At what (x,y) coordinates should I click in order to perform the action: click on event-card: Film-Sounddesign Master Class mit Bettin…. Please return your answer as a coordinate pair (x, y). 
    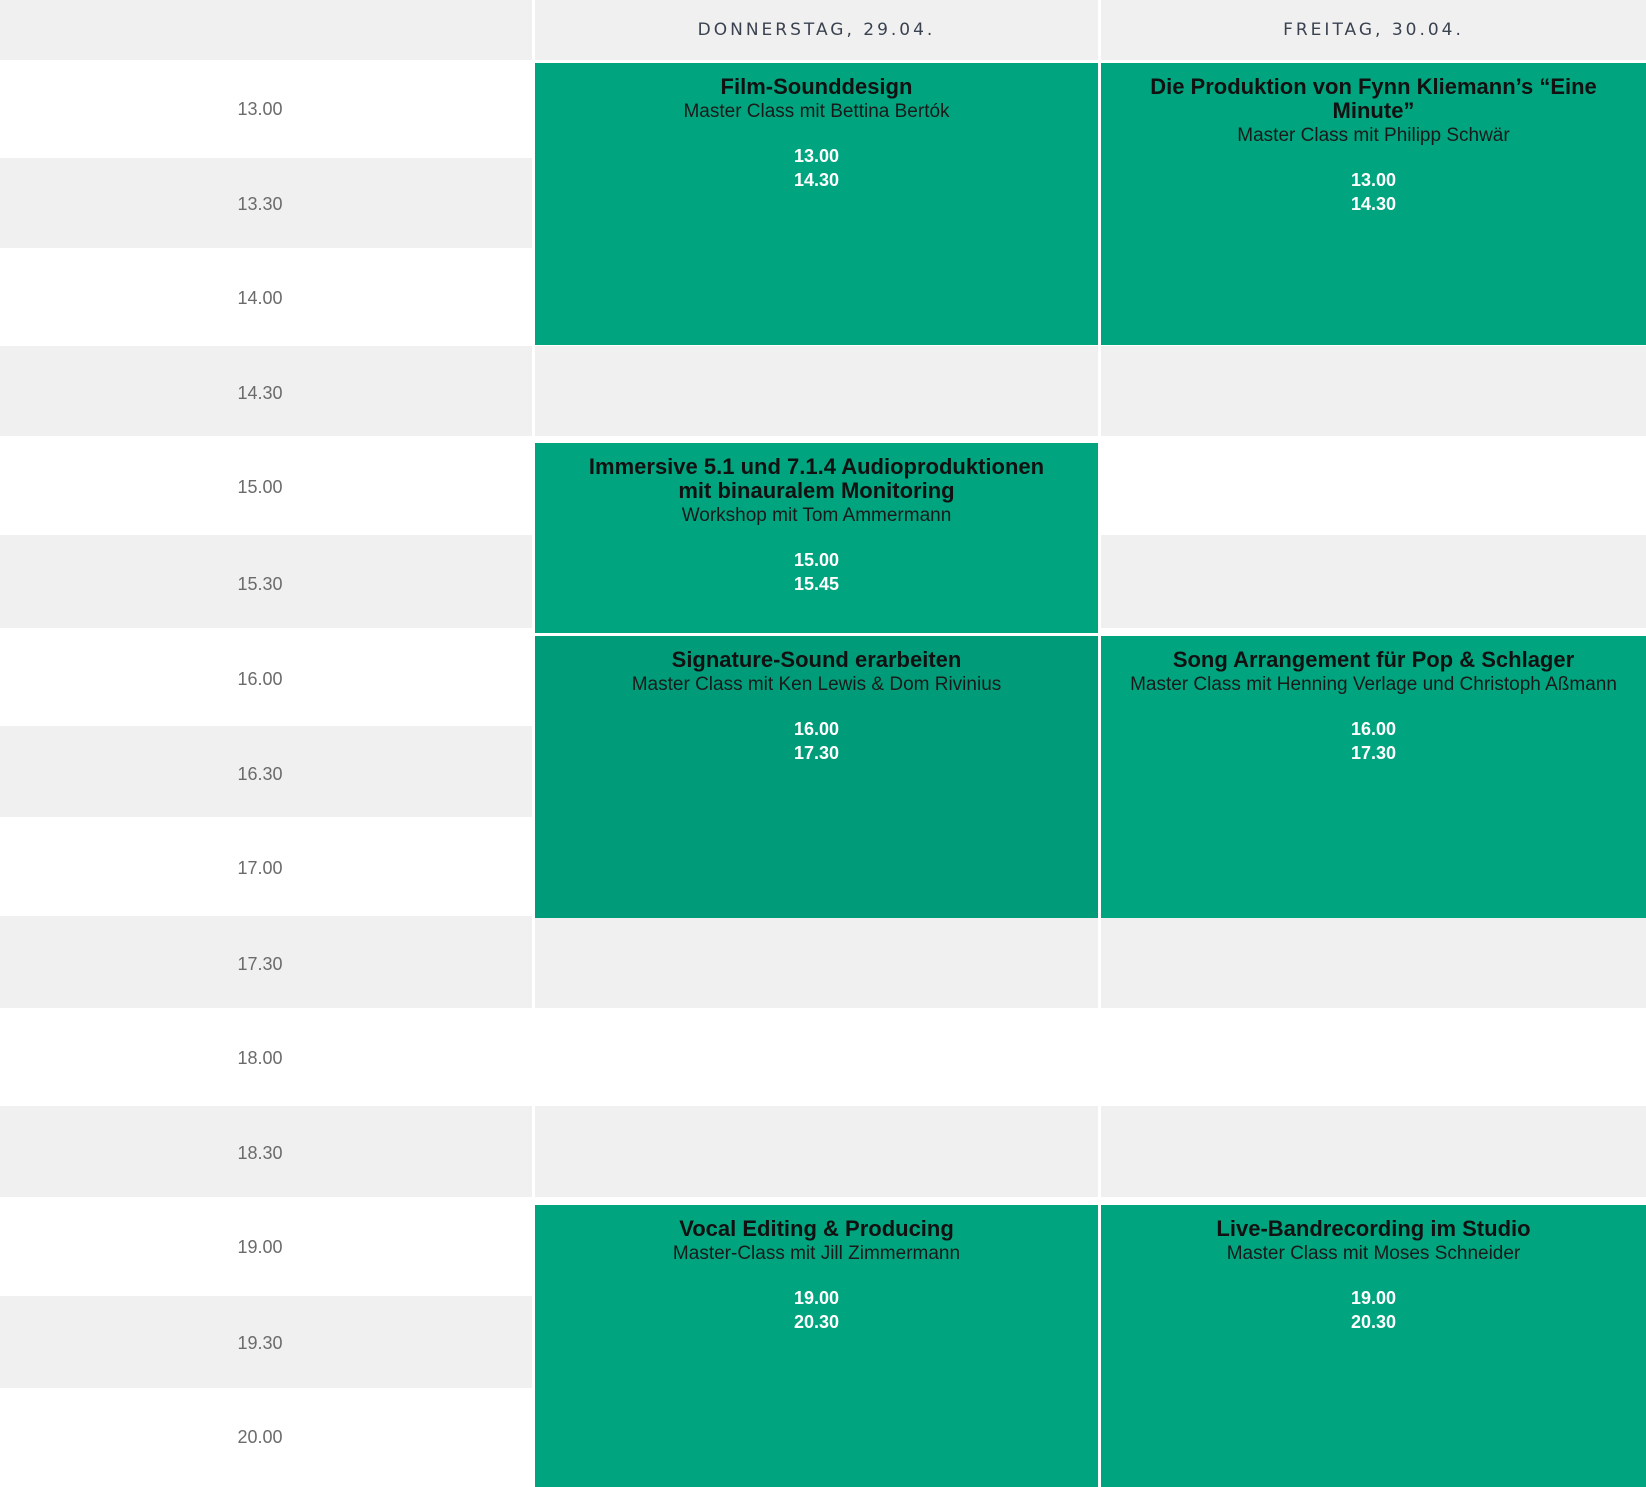
    Looking at the image, I should click on (816, 204).